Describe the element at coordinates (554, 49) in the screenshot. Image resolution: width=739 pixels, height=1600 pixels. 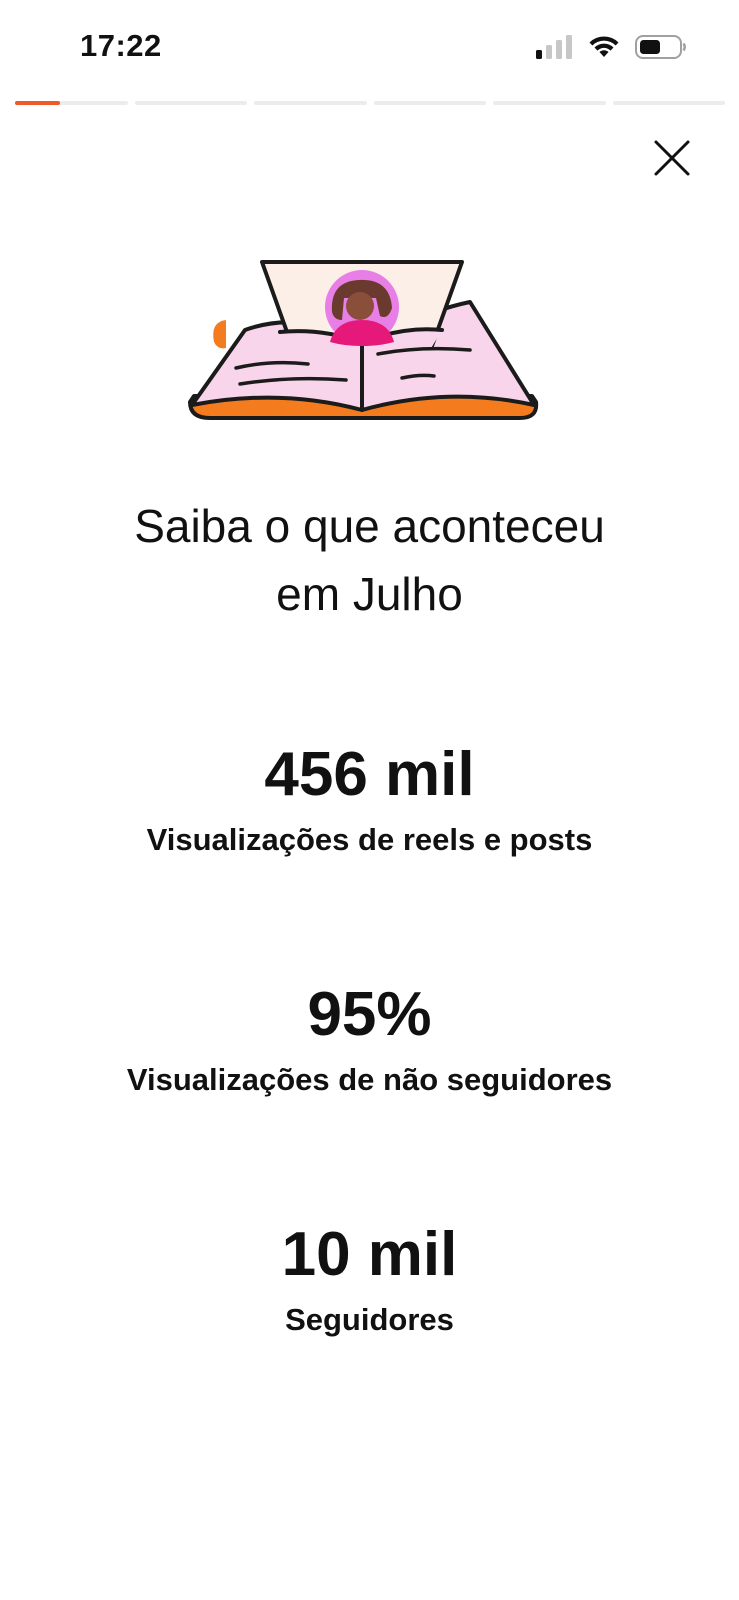
I see `cellular-signal-icon` at that location.